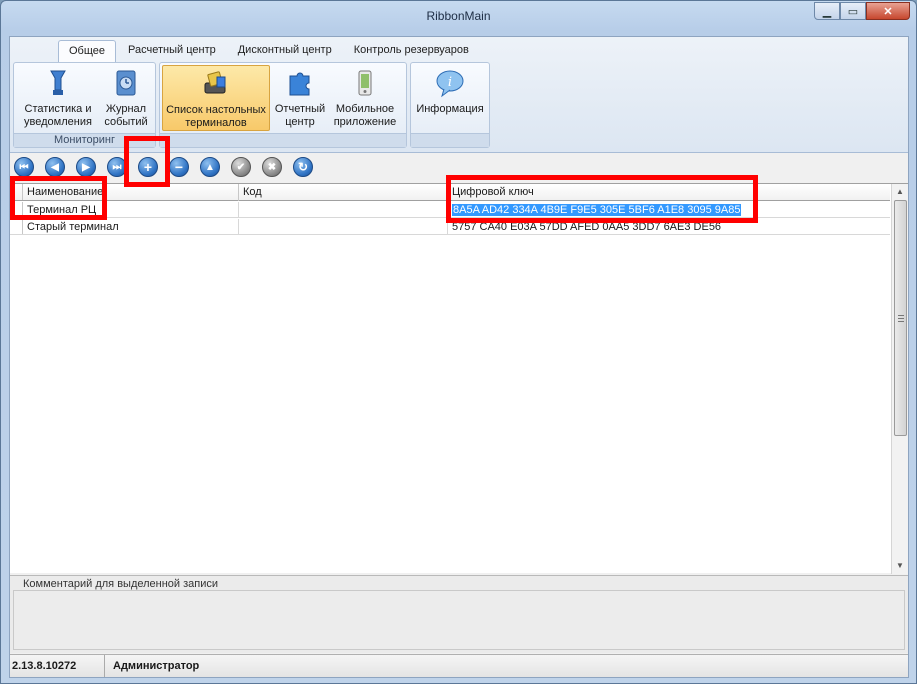 Image resolution: width=917 pixels, height=684 pixels. What do you see at coordinates (300, 122) in the screenshot?
I see `report-center-label-2: центр` at bounding box center [300, 122].